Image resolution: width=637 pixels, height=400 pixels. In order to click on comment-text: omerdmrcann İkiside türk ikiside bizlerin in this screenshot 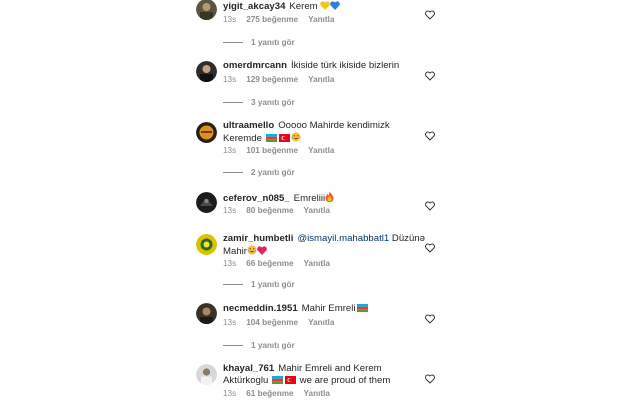, I will do `click(324, 66)`.